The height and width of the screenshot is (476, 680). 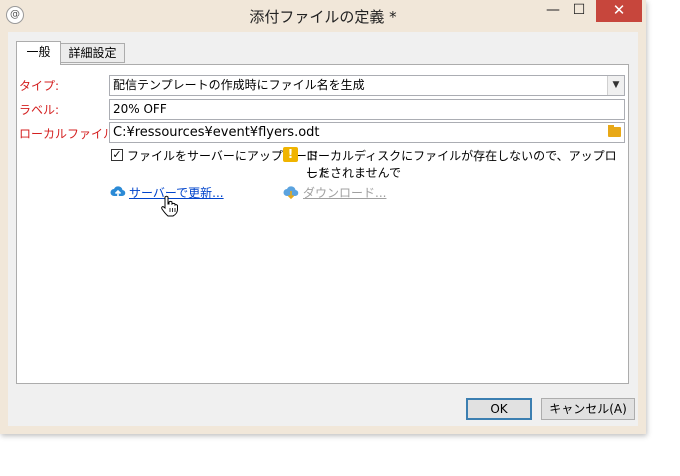 I want to click on type-value: 配信テンプレートの作成時にファイル名を生成, so click(x=239, y=85).